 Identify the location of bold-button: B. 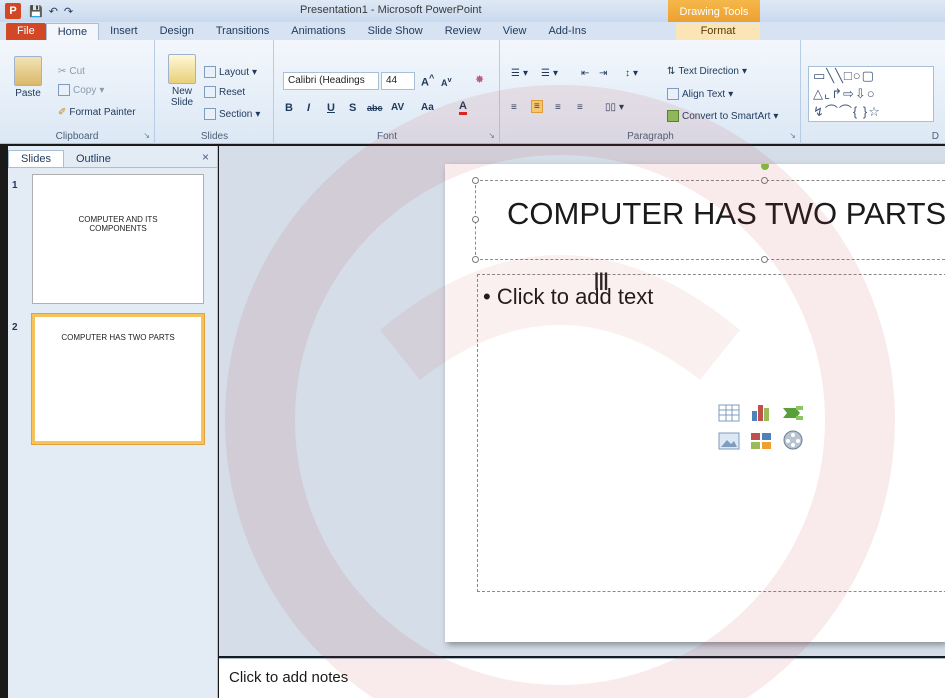
(289, 108).